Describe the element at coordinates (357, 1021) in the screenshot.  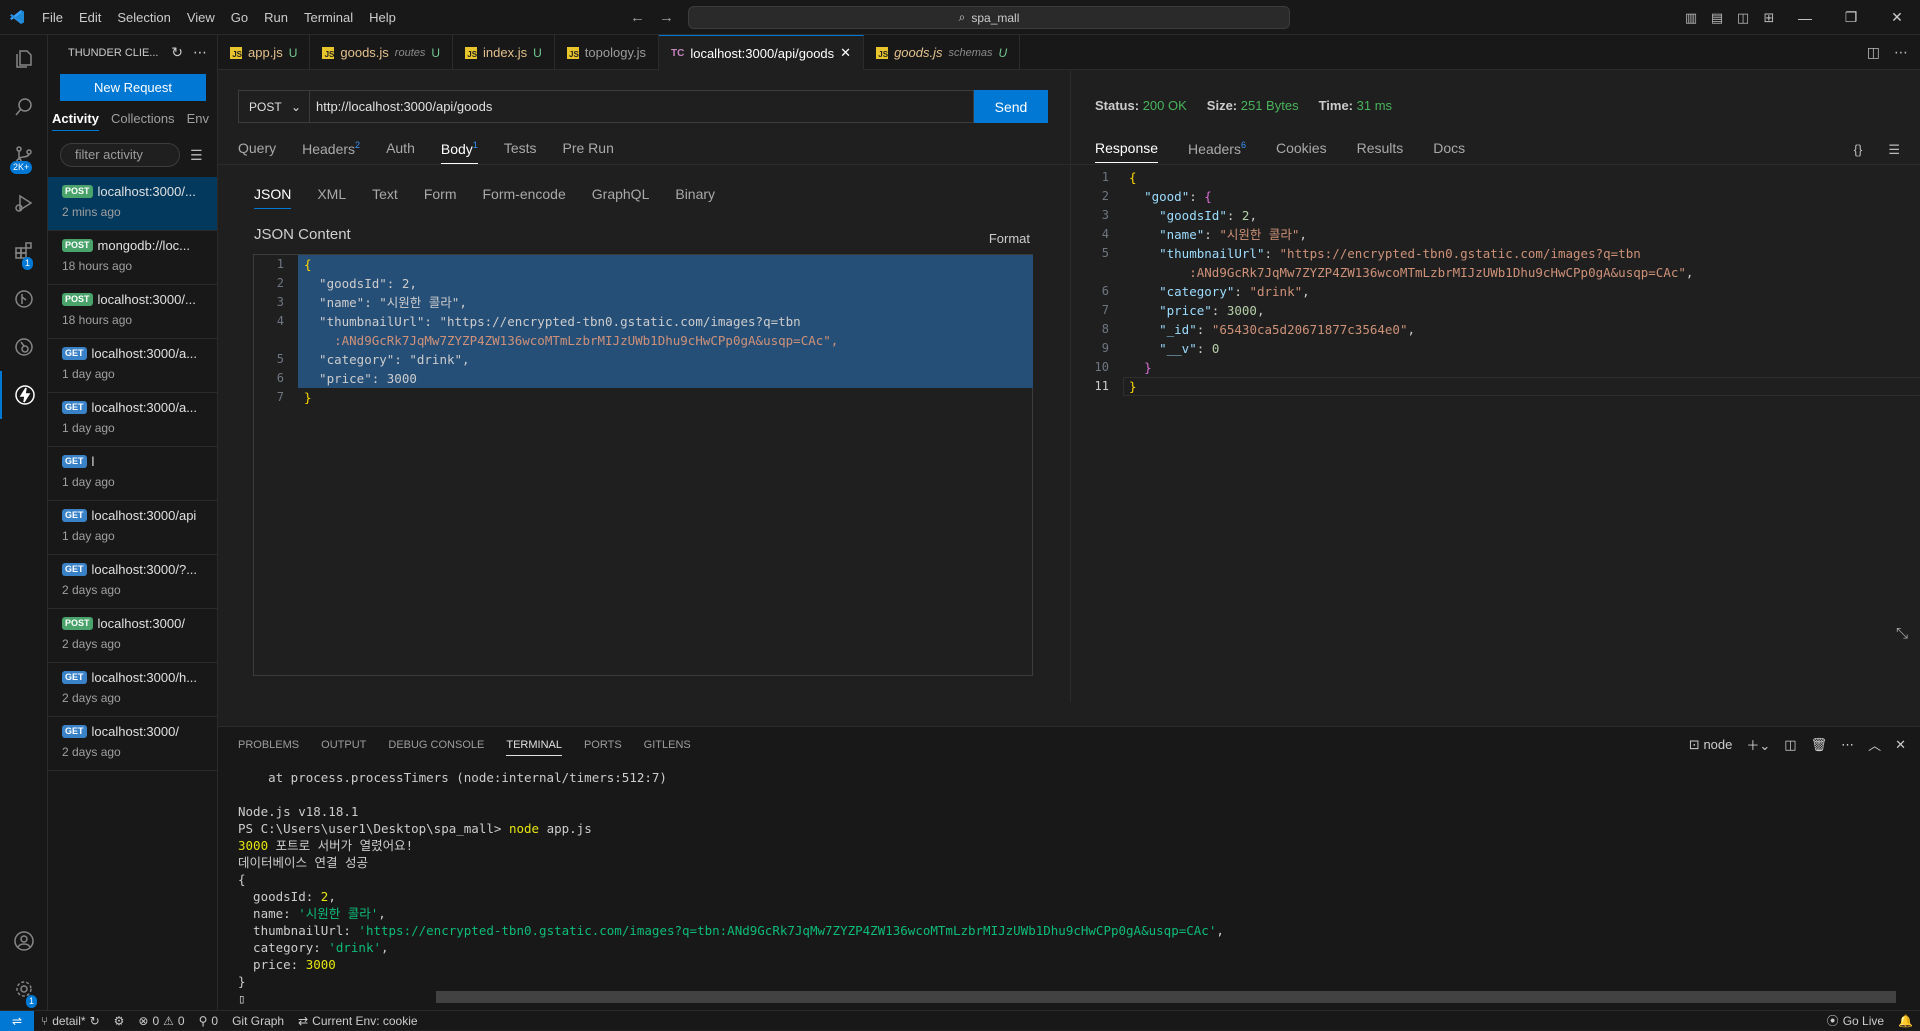
I see `env-status: ⇄ Current Env: cookie` at that location.